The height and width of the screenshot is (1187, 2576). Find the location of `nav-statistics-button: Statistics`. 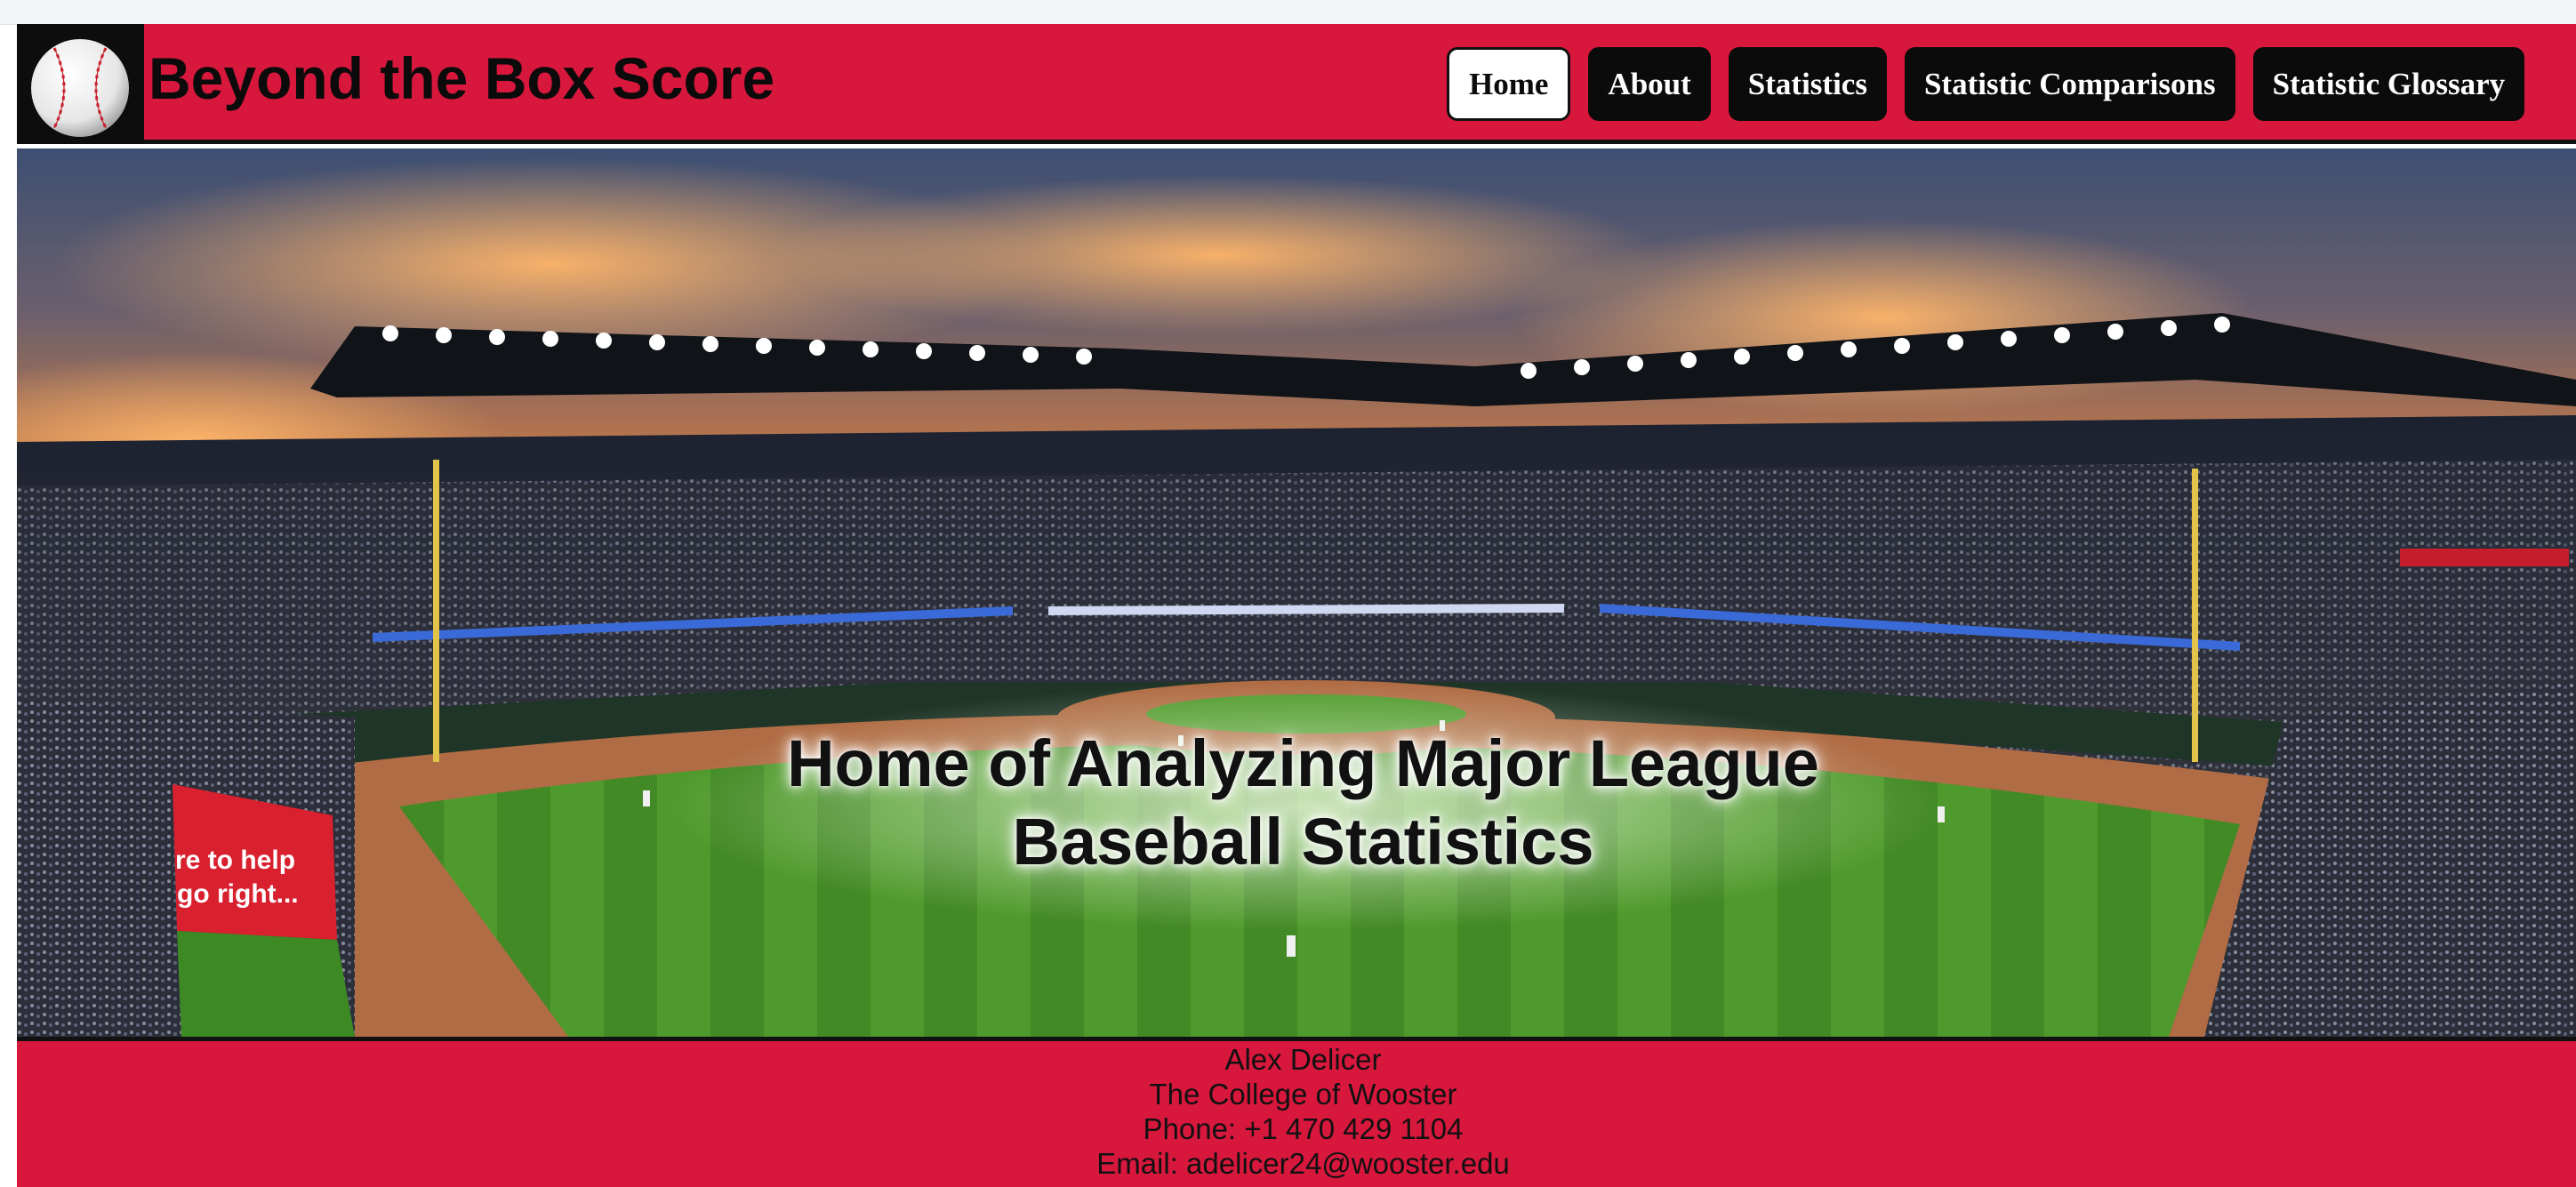

nav-statistics-button: Statistics is located at coordinates (1807, 84).